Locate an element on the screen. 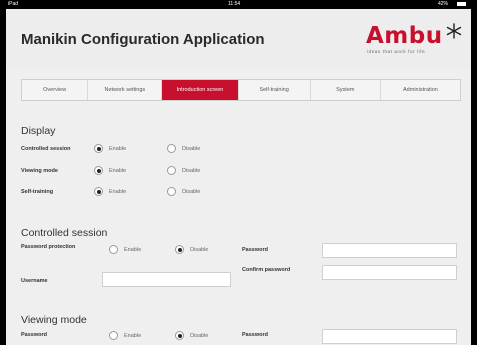 Image resolution: width=477 pixels, height=345 pixels. display-section-title: Display is located at coordinates (38, 131).